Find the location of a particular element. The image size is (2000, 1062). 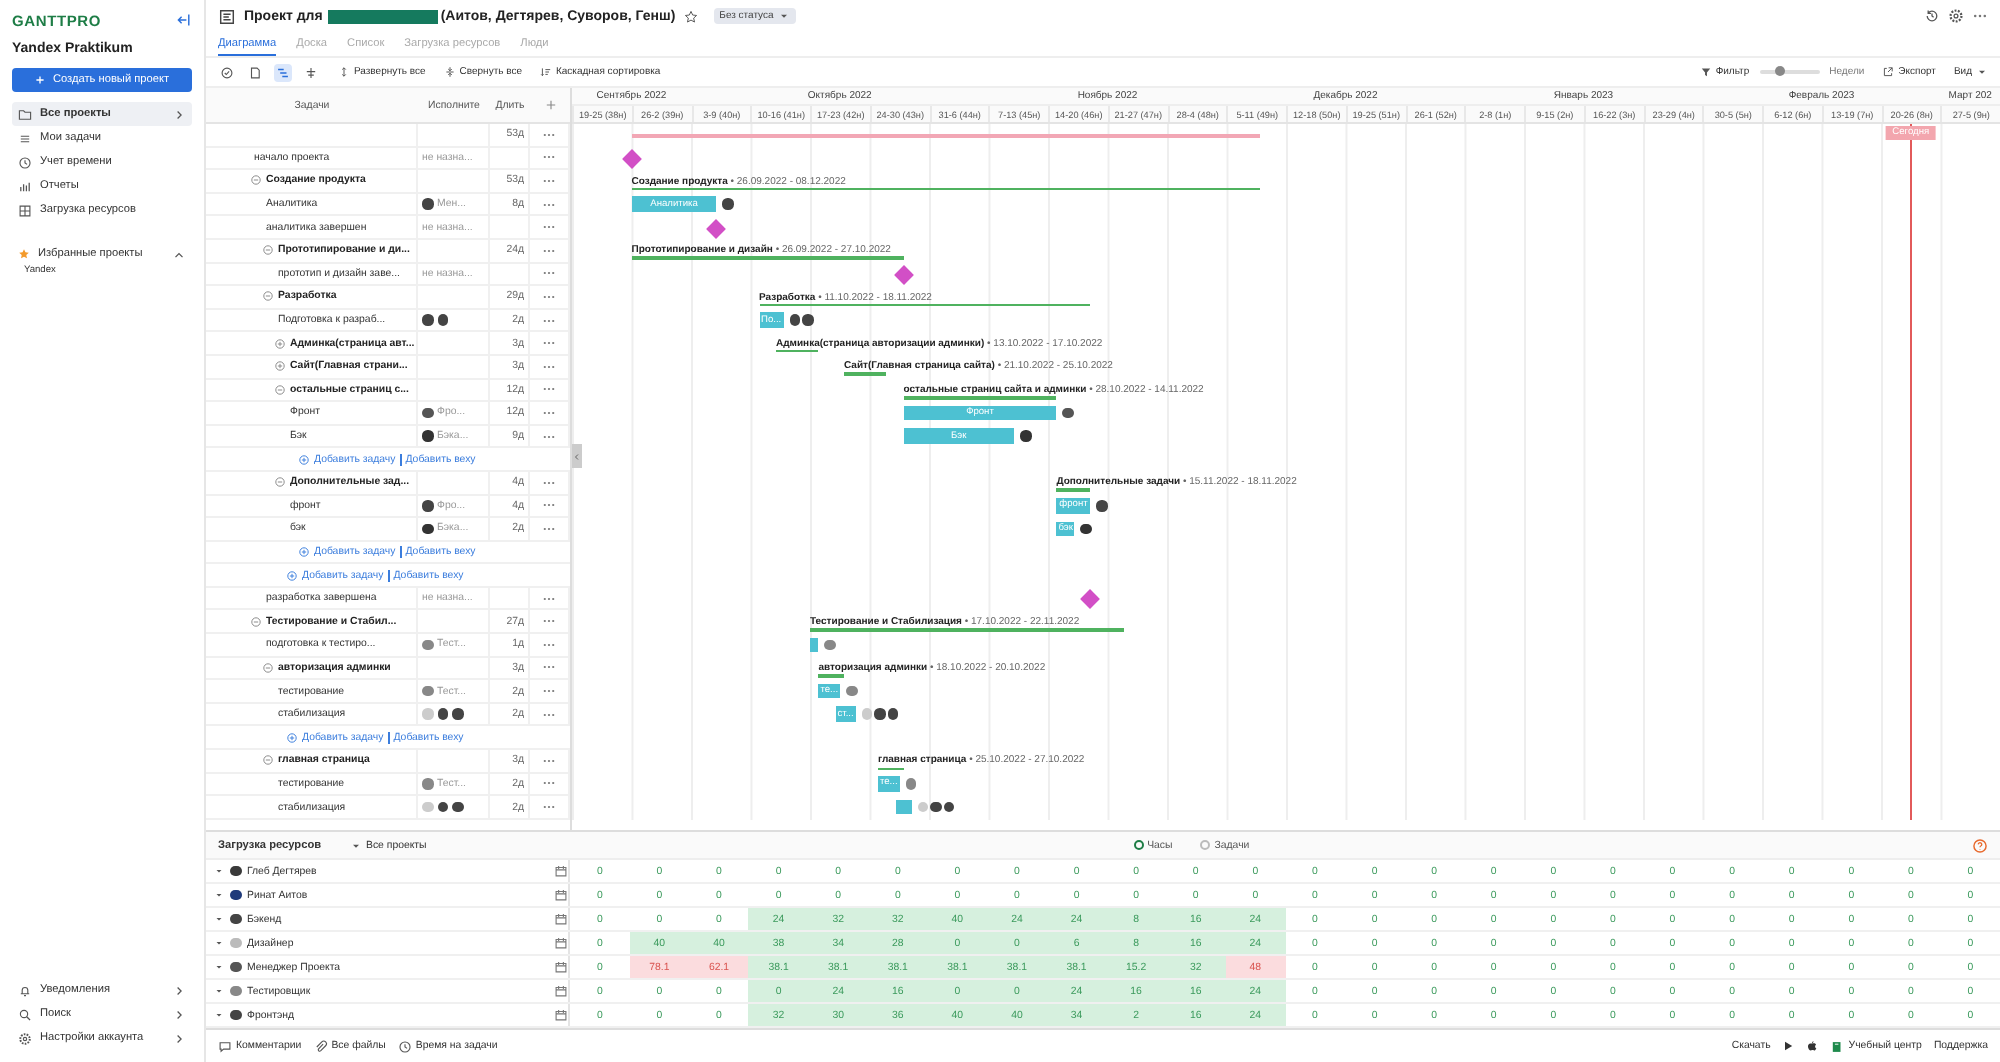

collapse-handle is located at coordinates (577, 456).